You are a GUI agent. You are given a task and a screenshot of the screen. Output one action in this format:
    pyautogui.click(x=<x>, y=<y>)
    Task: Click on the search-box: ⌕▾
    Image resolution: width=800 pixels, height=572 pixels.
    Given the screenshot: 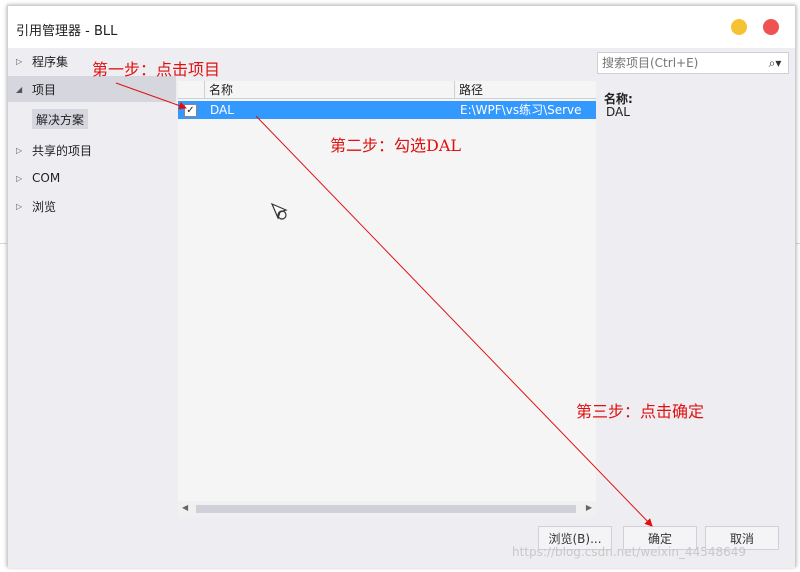 What is the action you would take?
    pyautogui.click(x=693, y=63)
    